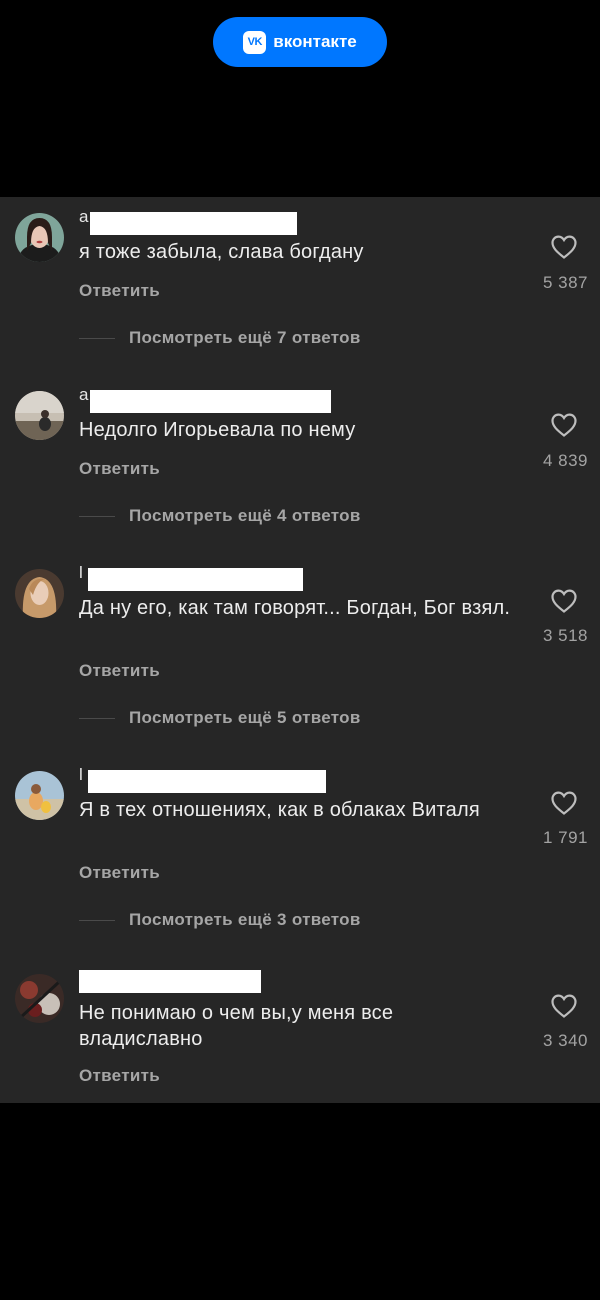  I want to click on like-count: 3 518, so click(565, 635).